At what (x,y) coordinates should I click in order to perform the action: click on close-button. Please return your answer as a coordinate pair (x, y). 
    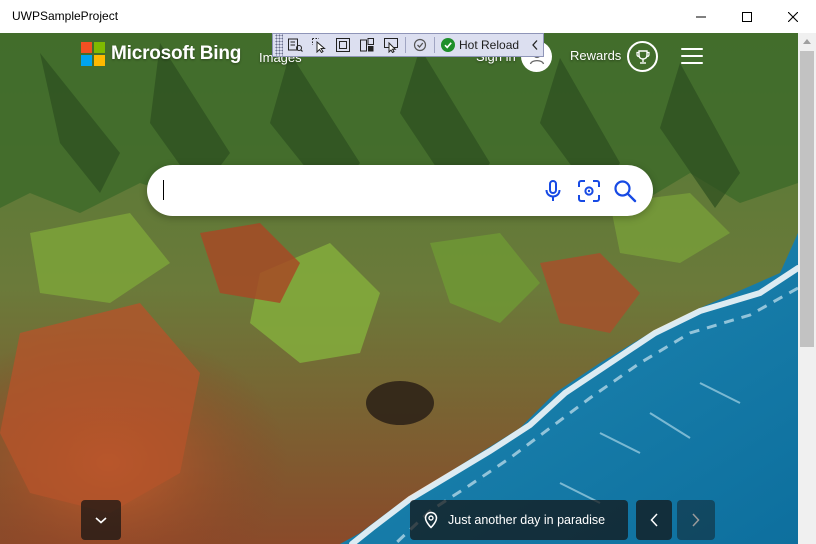
    Looking at the image, I should click on (793, 16).